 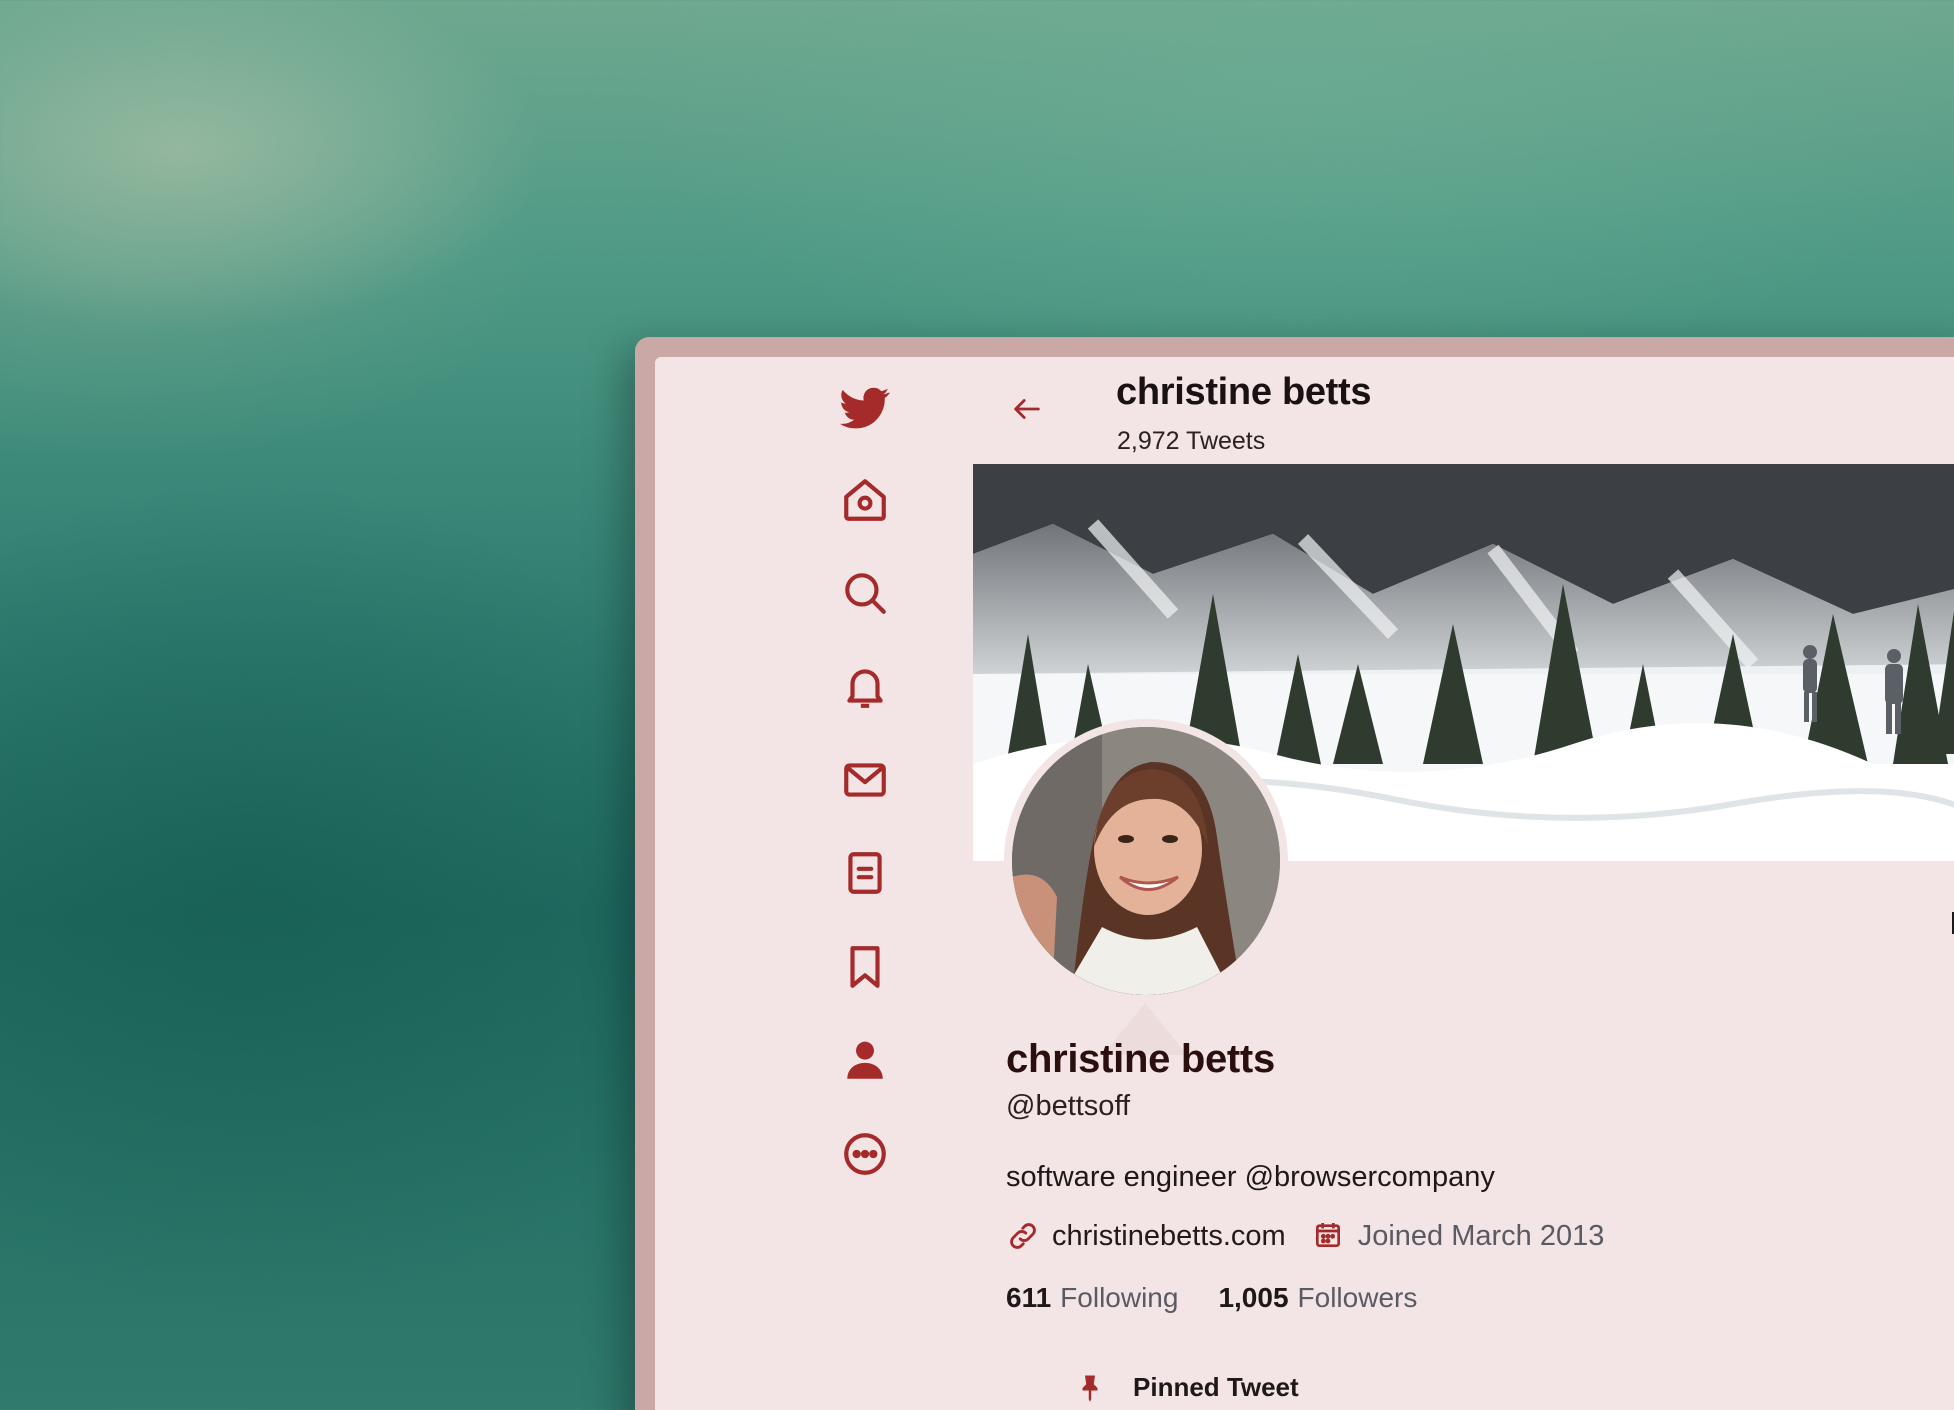 I want to click on follow-stats: 611 Following 1,005 Followers, so click(x=1231, y=1298).